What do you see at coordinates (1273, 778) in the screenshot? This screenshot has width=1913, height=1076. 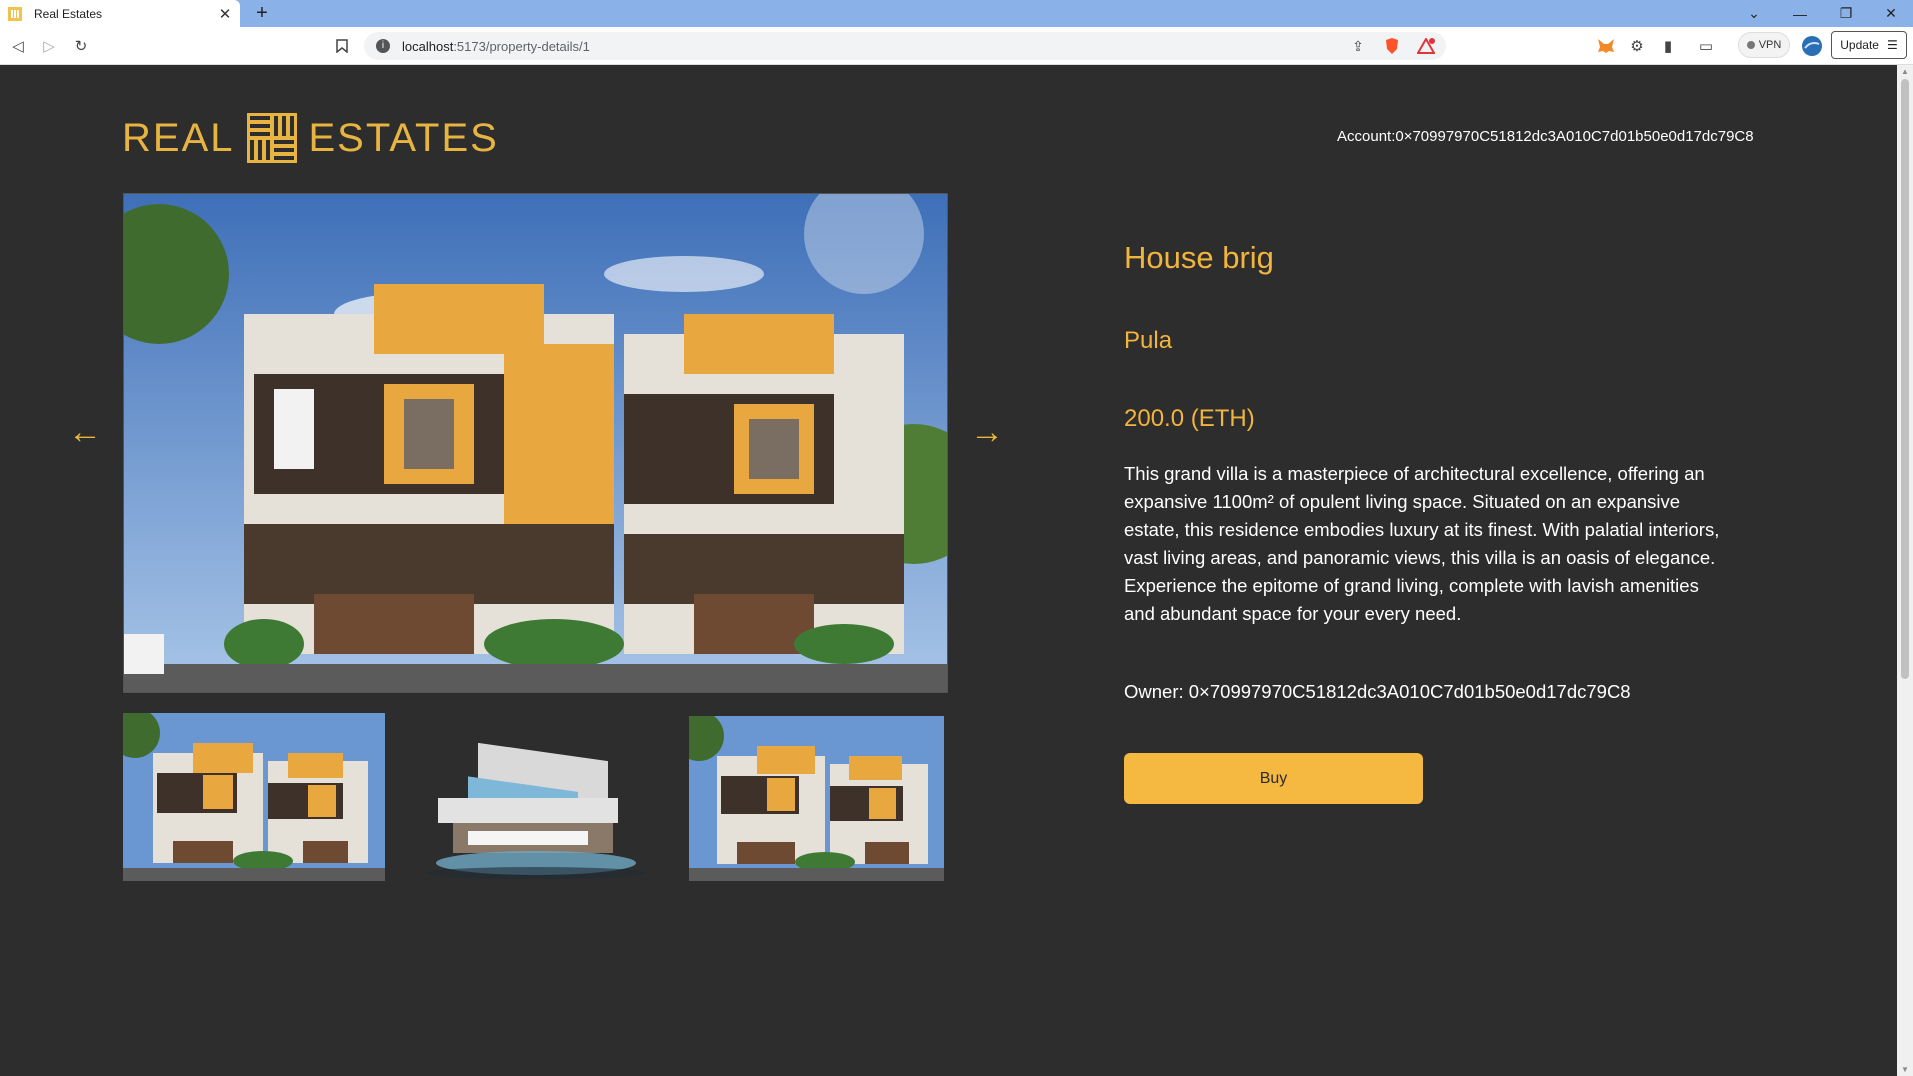 I see `buy-button: Buy` at bounding box center [1273, 778].